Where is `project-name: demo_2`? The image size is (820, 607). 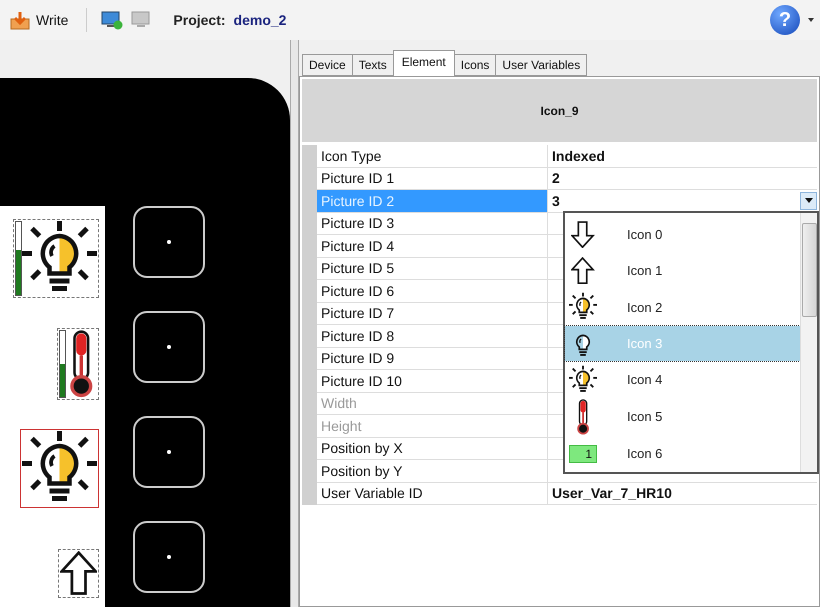 project-name: demo_2 is located at coordinates (260, 20).